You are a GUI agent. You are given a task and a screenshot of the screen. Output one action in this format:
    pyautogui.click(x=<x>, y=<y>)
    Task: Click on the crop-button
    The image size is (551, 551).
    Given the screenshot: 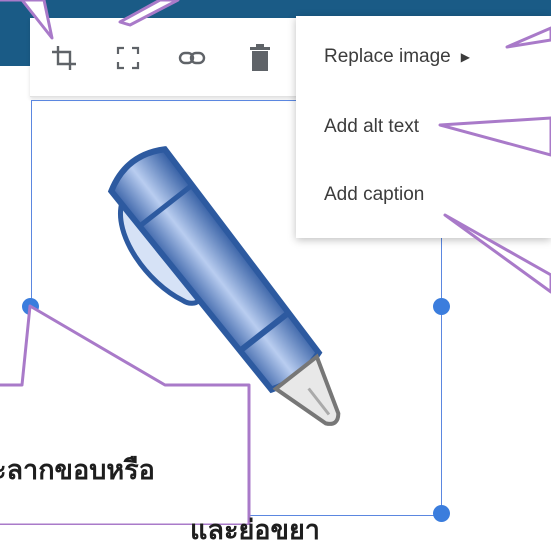 What is the action you would take?
    pyautogui.click(x=64, y=58)
    